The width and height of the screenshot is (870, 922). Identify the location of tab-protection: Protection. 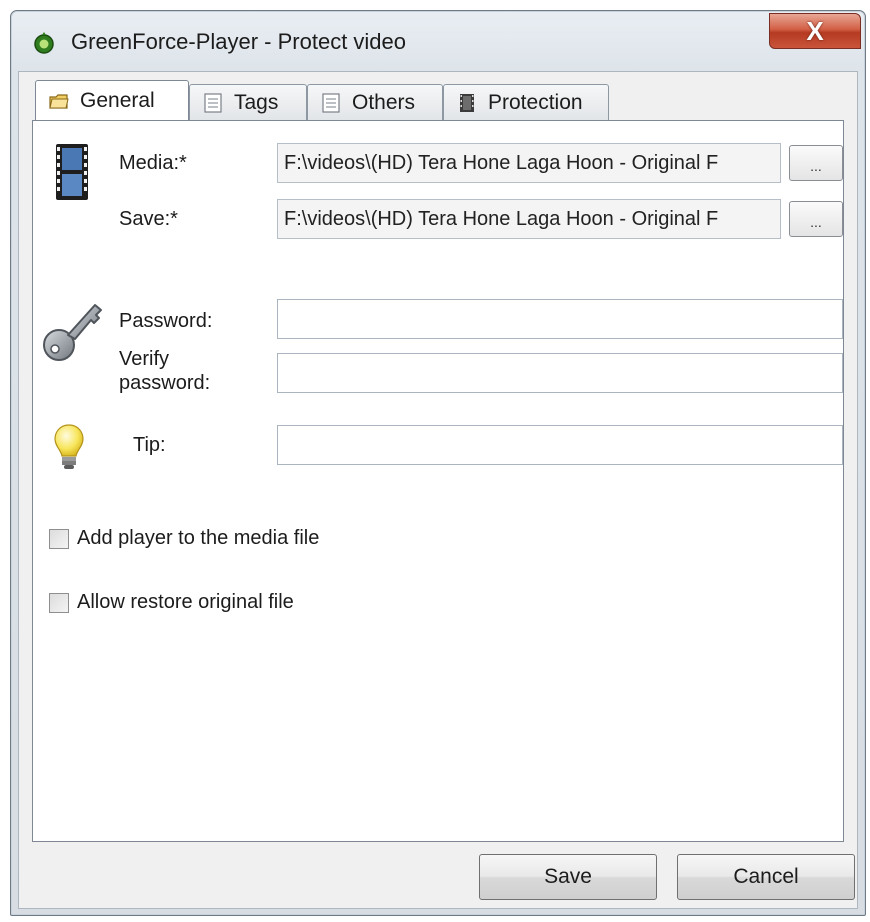
(526, 102).